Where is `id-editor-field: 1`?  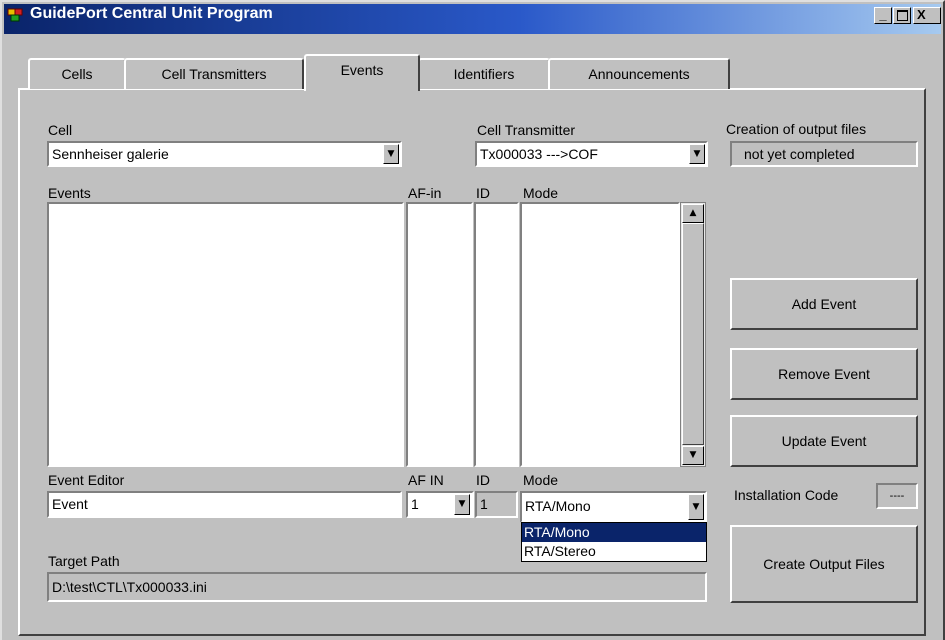
id-editor-field: 1 is located at coordinates (496, 504).